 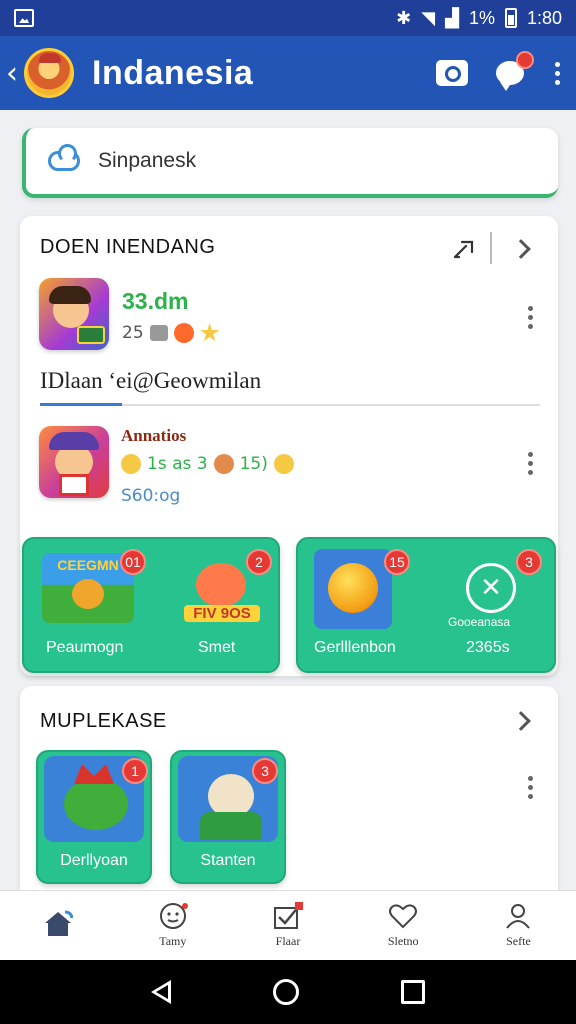 What do you see at coordinates (397, 562) in the screenshot?
I see `notification-badge: 15` at bounding box center [397, 562].